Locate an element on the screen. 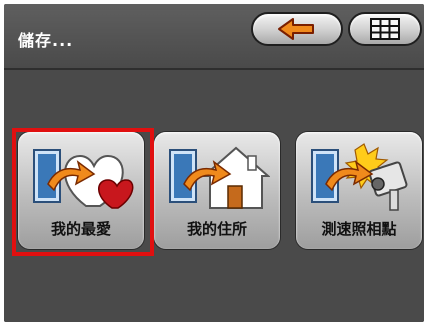  home-label: 我的住所 is located at coordinates (216, 229).